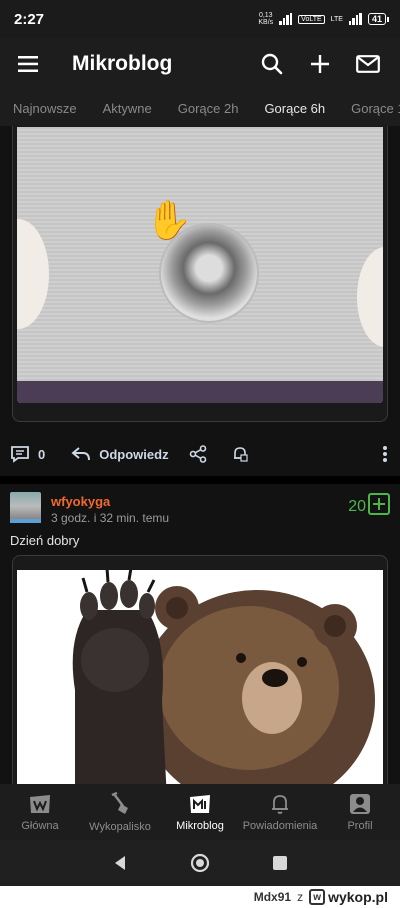  I want to click on tab-aktywne: Aktywne, so click(127, 108).